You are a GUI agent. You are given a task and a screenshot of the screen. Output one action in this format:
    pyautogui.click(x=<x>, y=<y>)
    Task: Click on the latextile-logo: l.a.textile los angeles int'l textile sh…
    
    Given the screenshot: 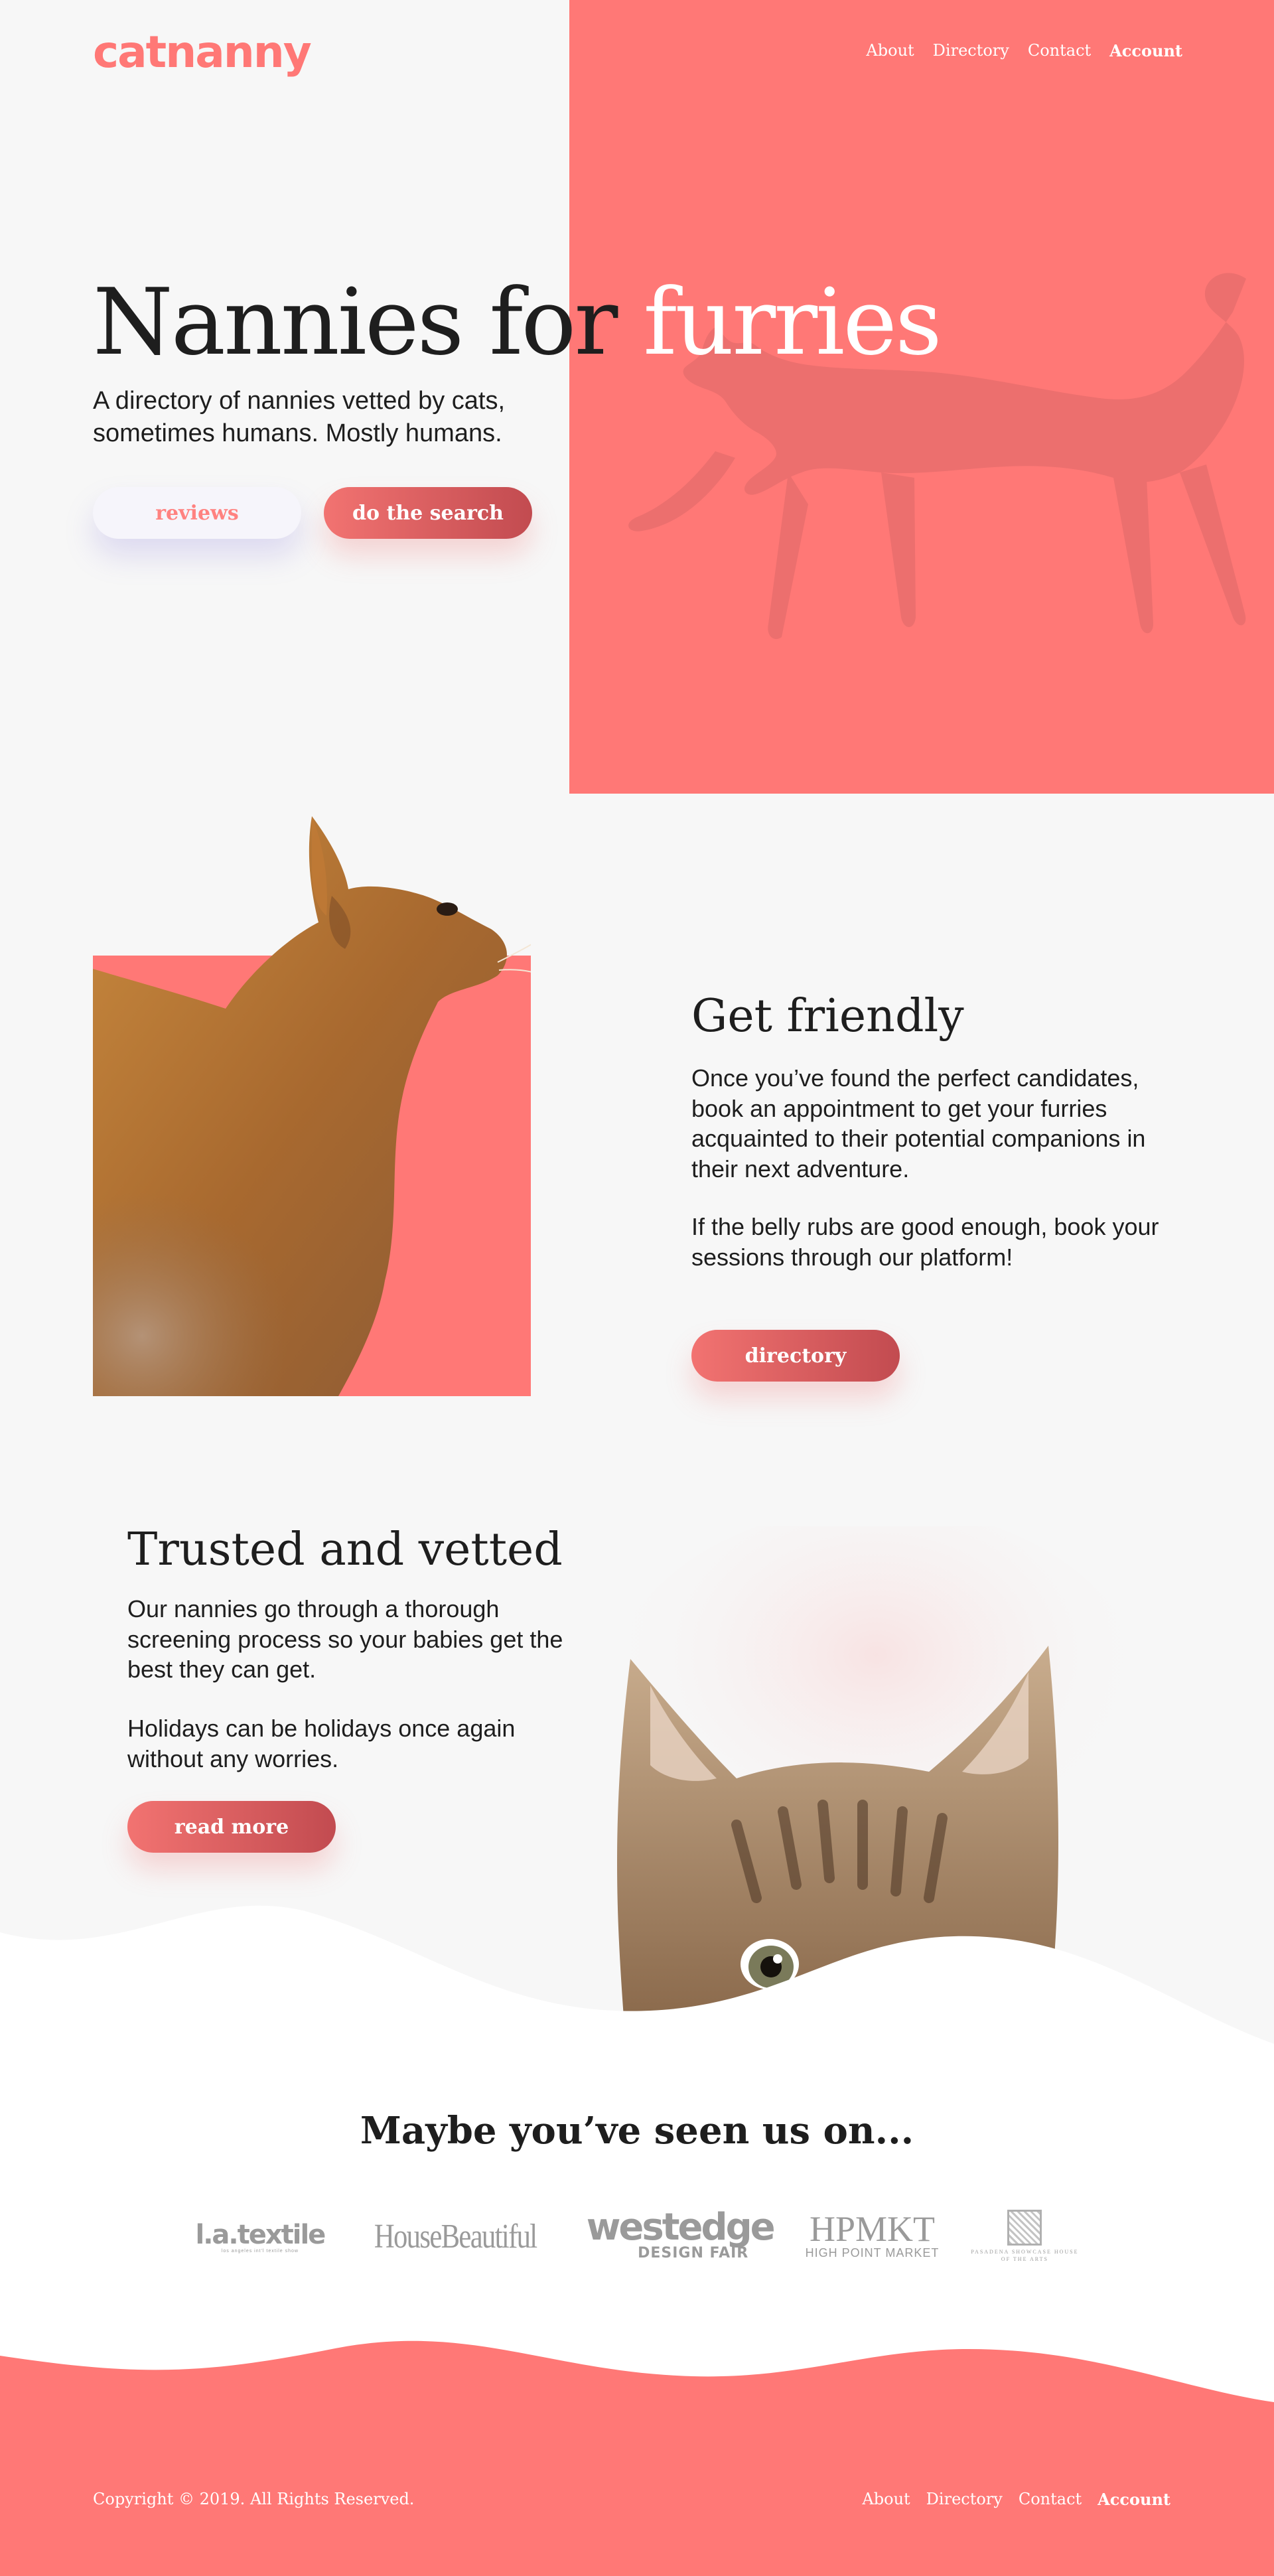 What is the action you would take?
    pyautogui.click(x=260, y=2236)
    